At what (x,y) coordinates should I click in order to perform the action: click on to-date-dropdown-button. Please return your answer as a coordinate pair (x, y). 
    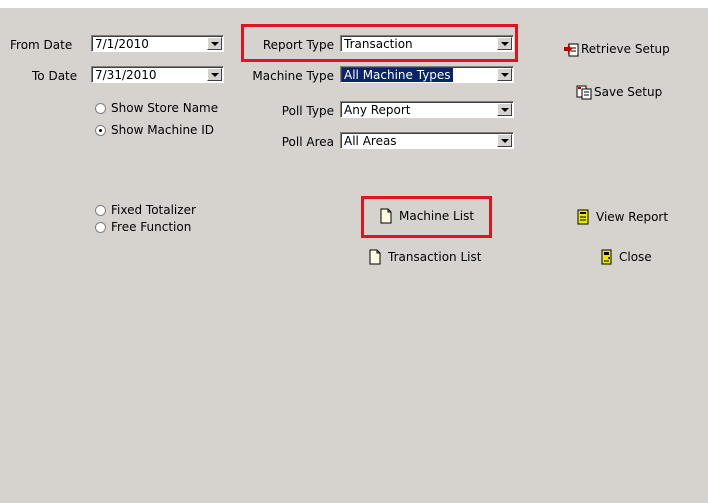
    Looking at the image, I should click on (214, 74).